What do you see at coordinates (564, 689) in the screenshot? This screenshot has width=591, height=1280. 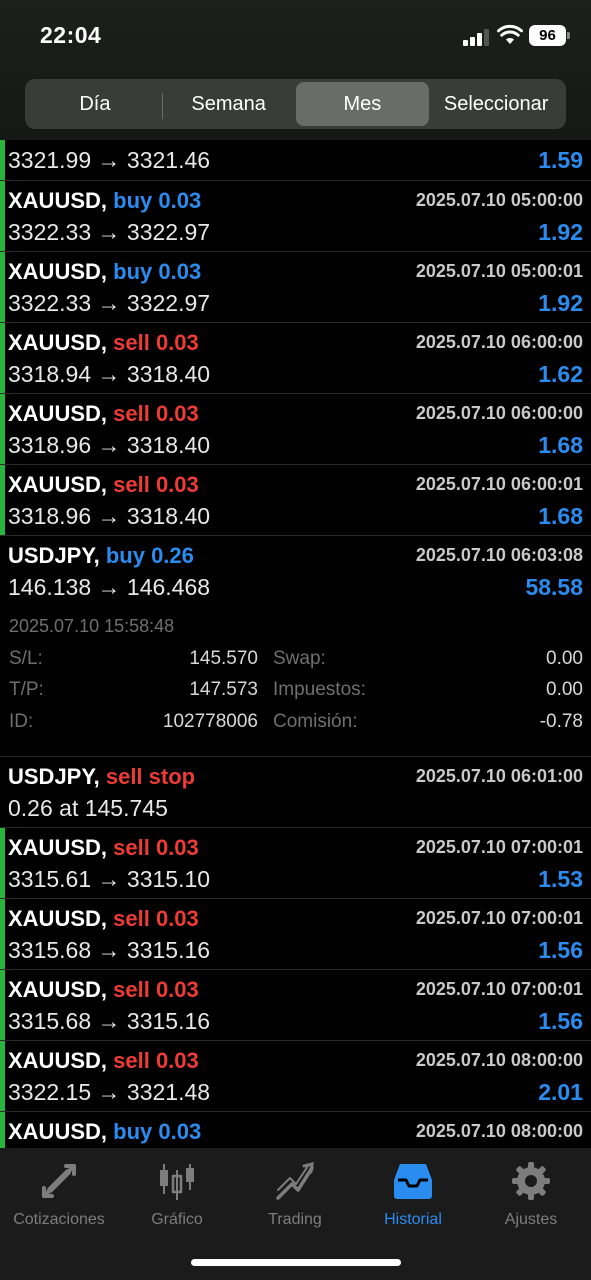 I see `tax-value: 0.00` at bounding box center [564, 689].